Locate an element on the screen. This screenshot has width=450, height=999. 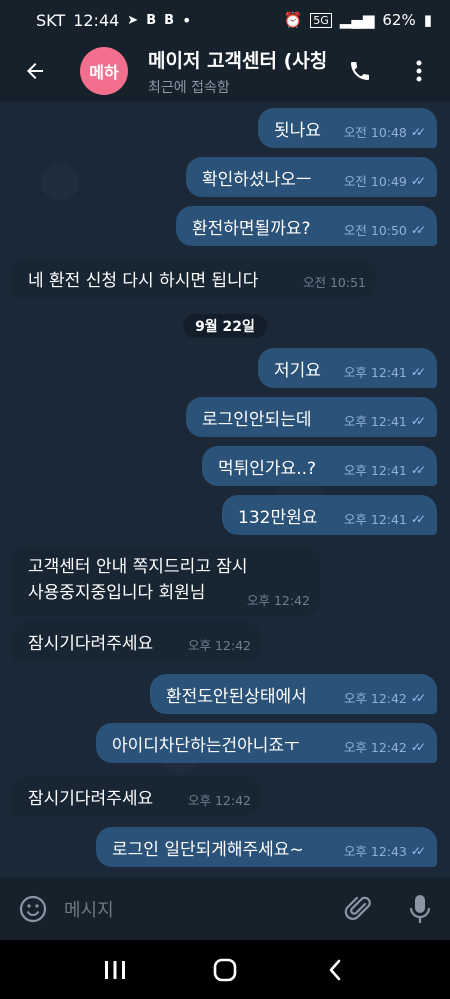
message-text: 네 환전 신청 다시 하시면 됩니다 is located at coordinates (143, 280).